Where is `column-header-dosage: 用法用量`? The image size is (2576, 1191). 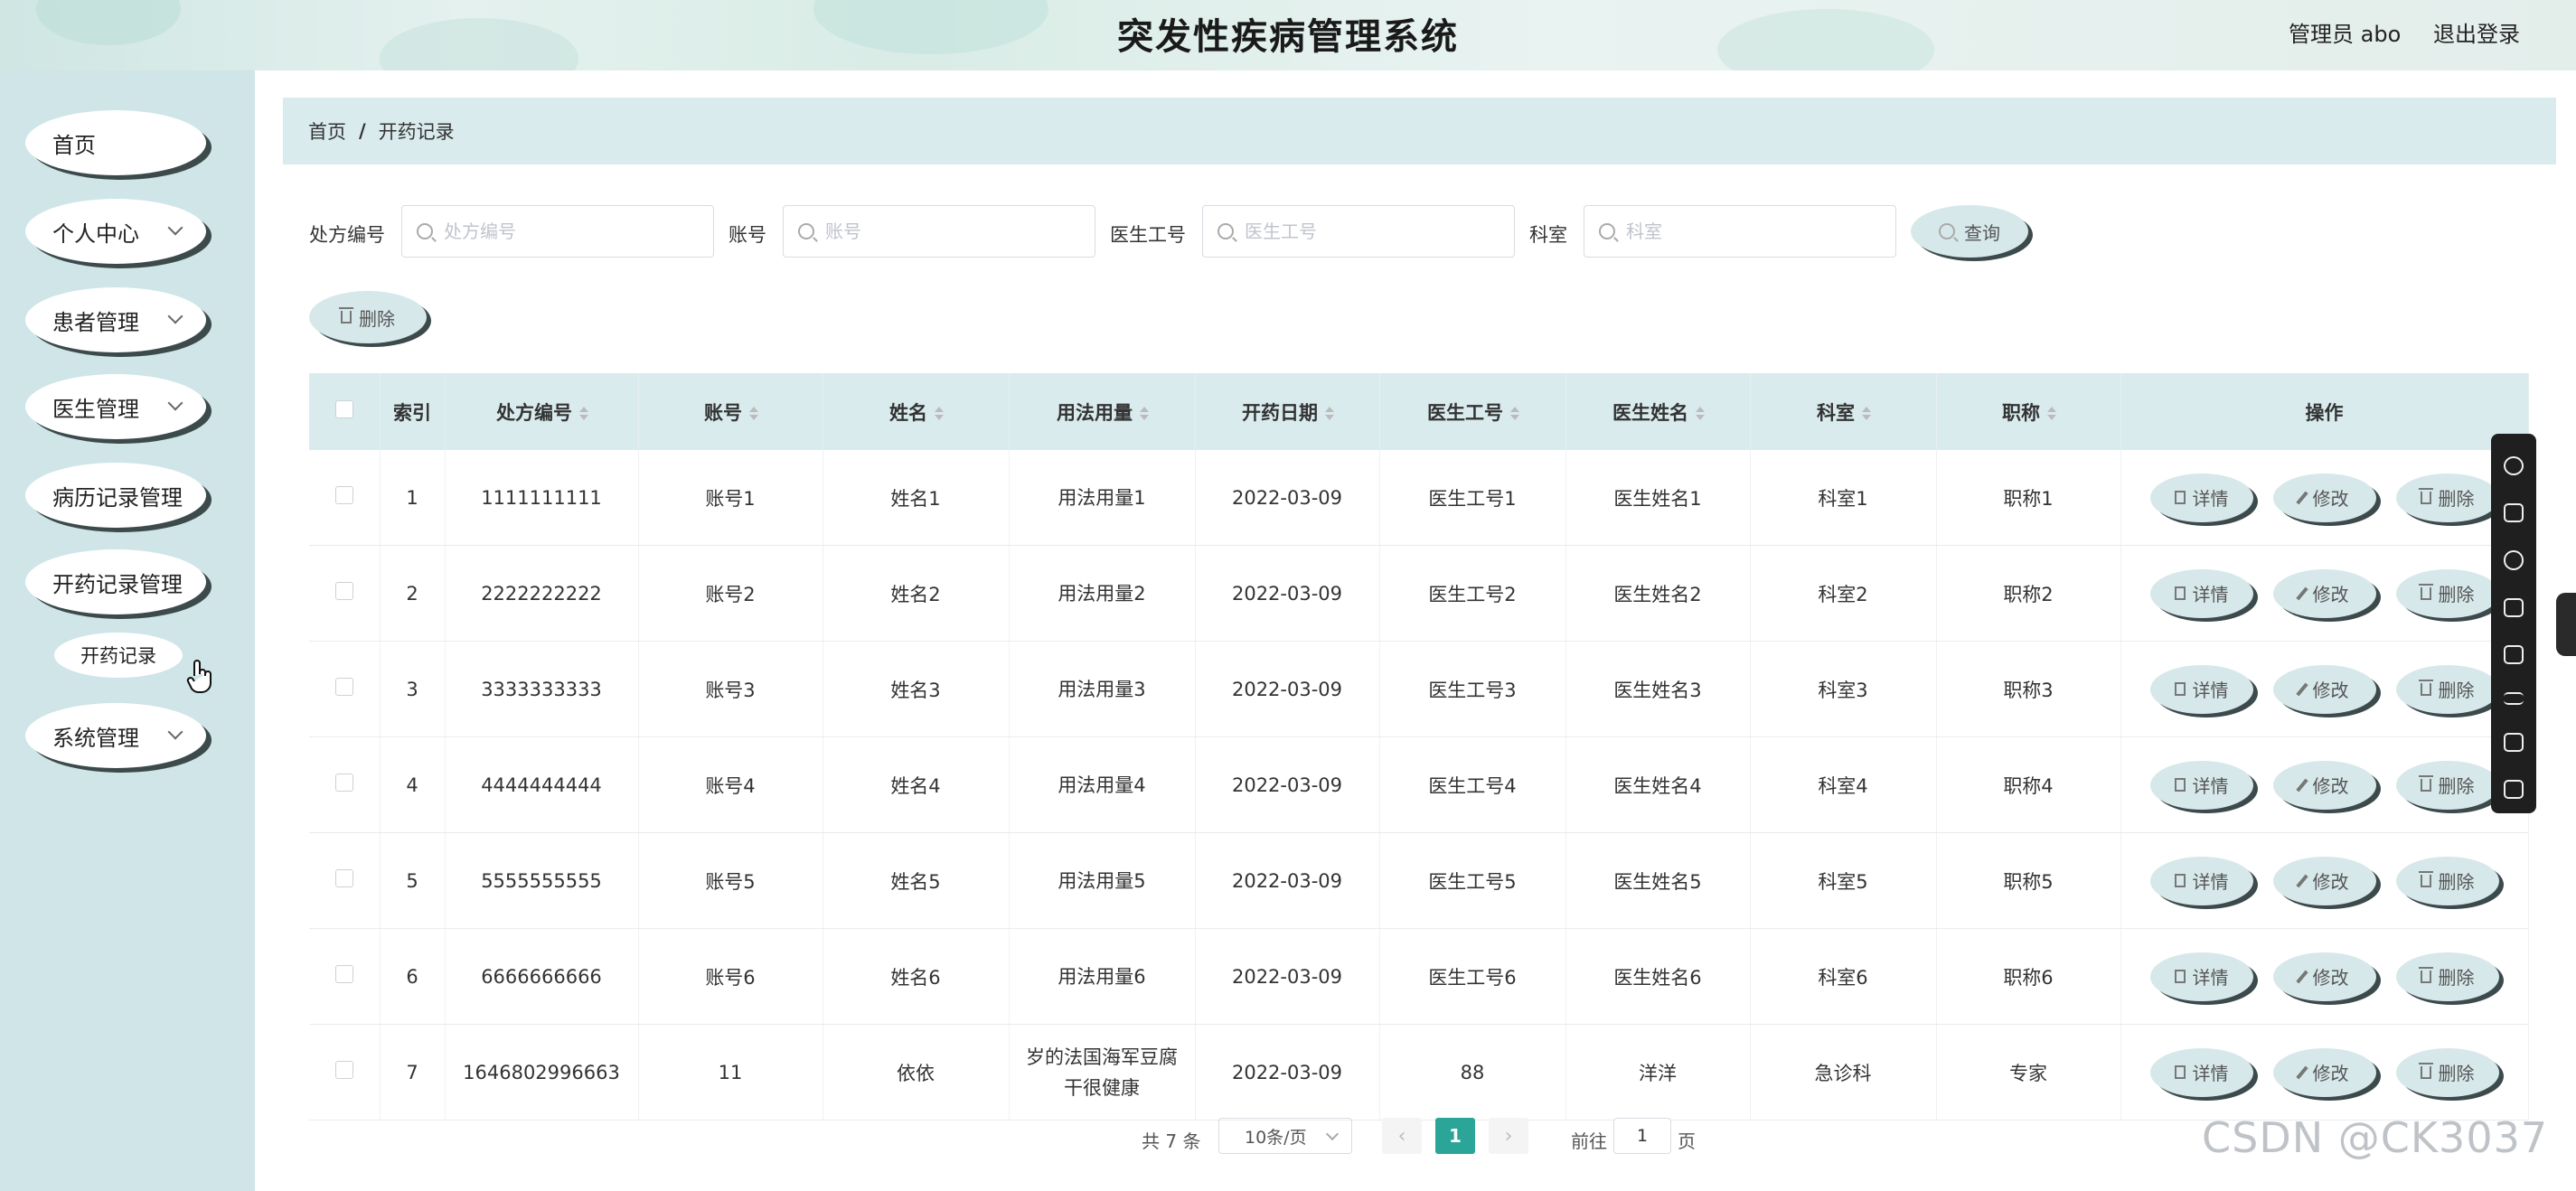
column-header-dosage: 用法用量 is located at coordinates (1102, 411).